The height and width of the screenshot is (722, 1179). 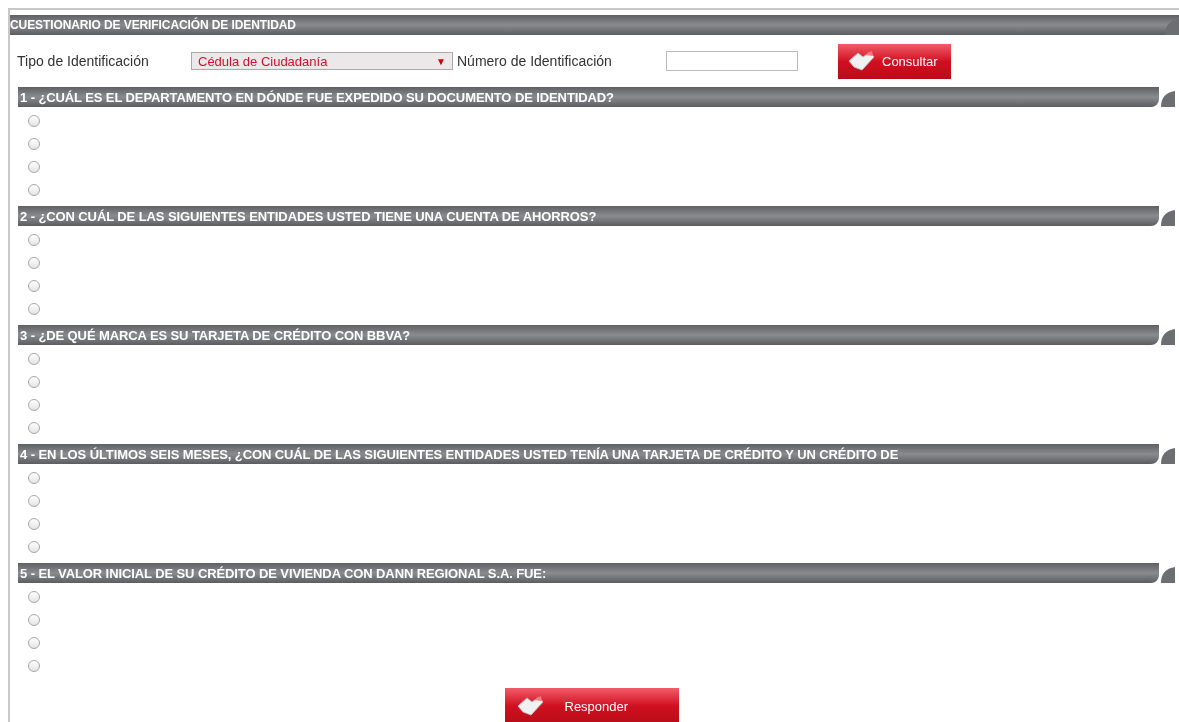 What do you see at coordinates (83, 61) in the screenshot?
I see `id-type-label: Tipo de Identificación` at bounding box center [83, 61].